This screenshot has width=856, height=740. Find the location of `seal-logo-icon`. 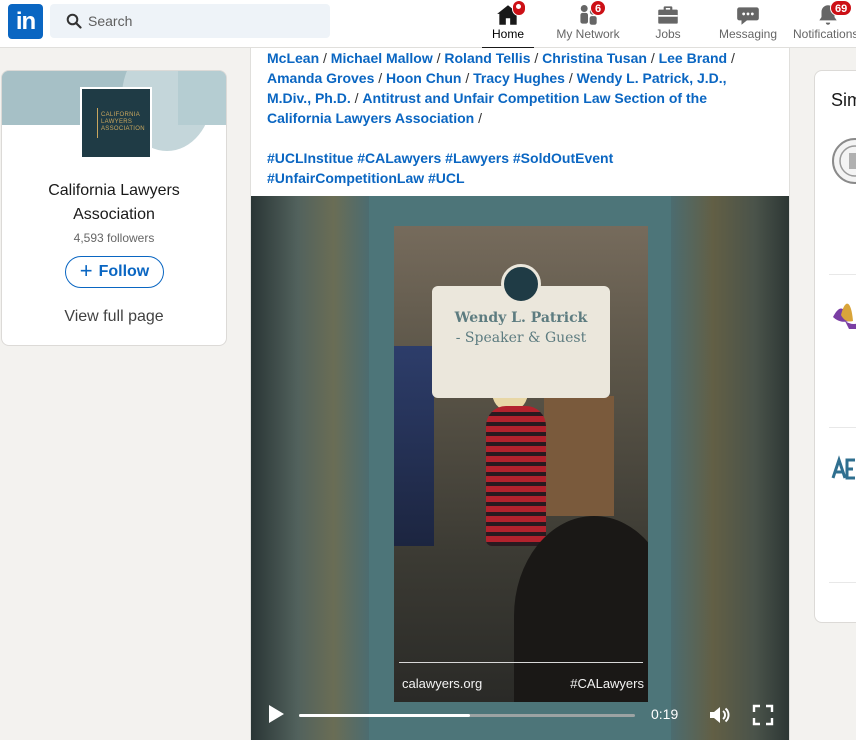

seal-logo-icon is located at coordinates (843, 161).